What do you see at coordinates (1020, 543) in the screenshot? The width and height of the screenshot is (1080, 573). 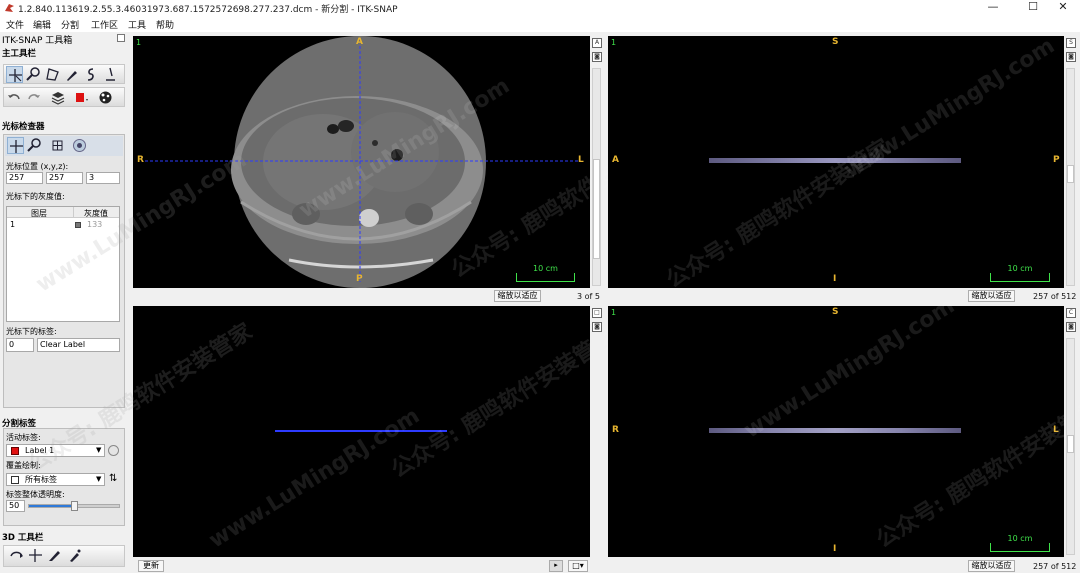 I see `coronal-scale-bar: 10 cm` at bounding box center [1020, 543].